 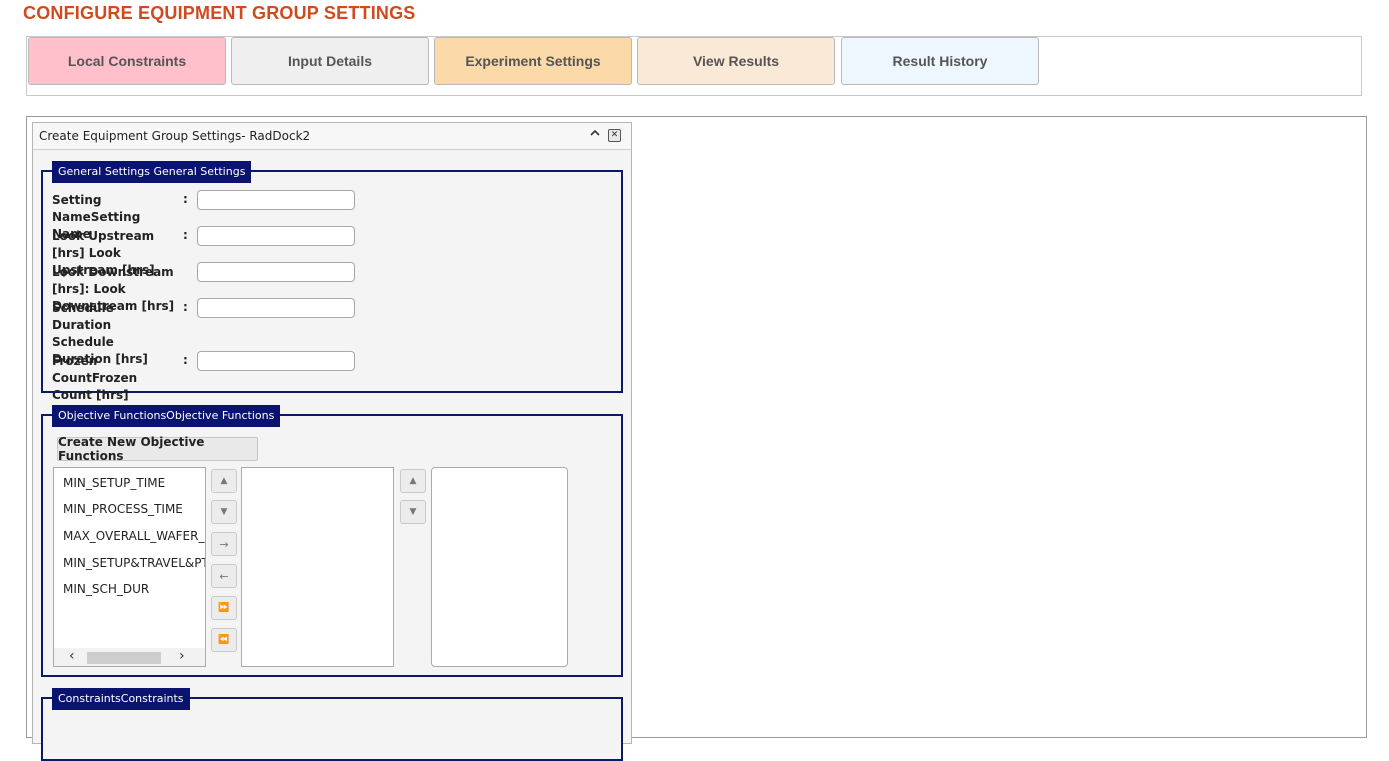 I want to click on scroll-left-icon: ‹, so click(x=72, y=656).